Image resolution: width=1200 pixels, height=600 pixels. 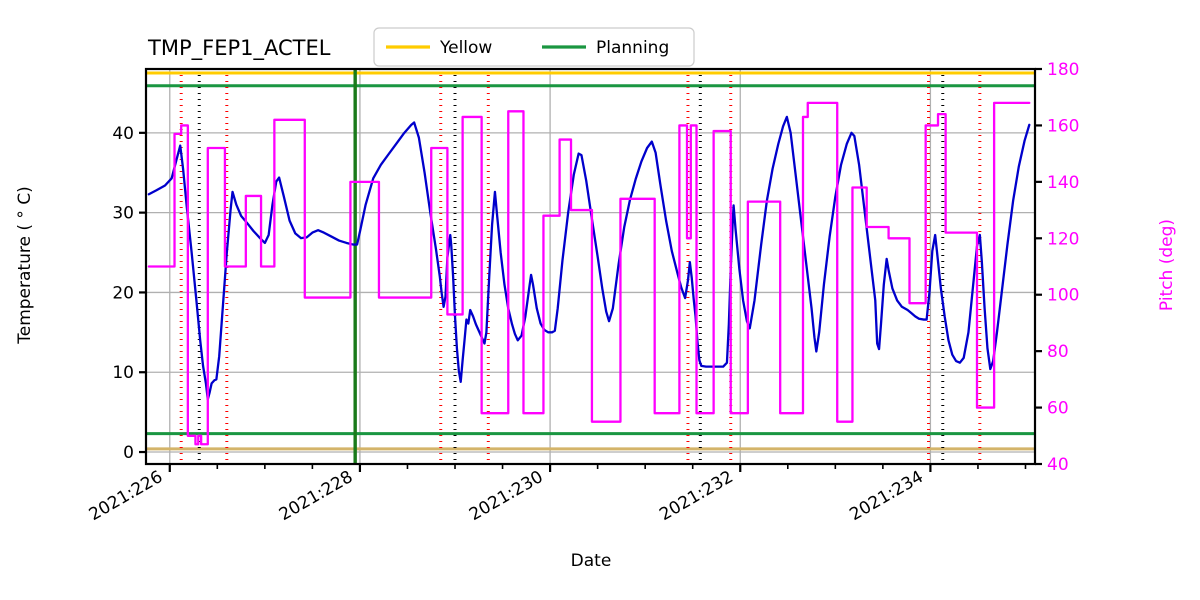 What do you see at coordinates (123, 214) in the screenshot?
I see `y-tick-label: 30` at bounding box center [123, 214].